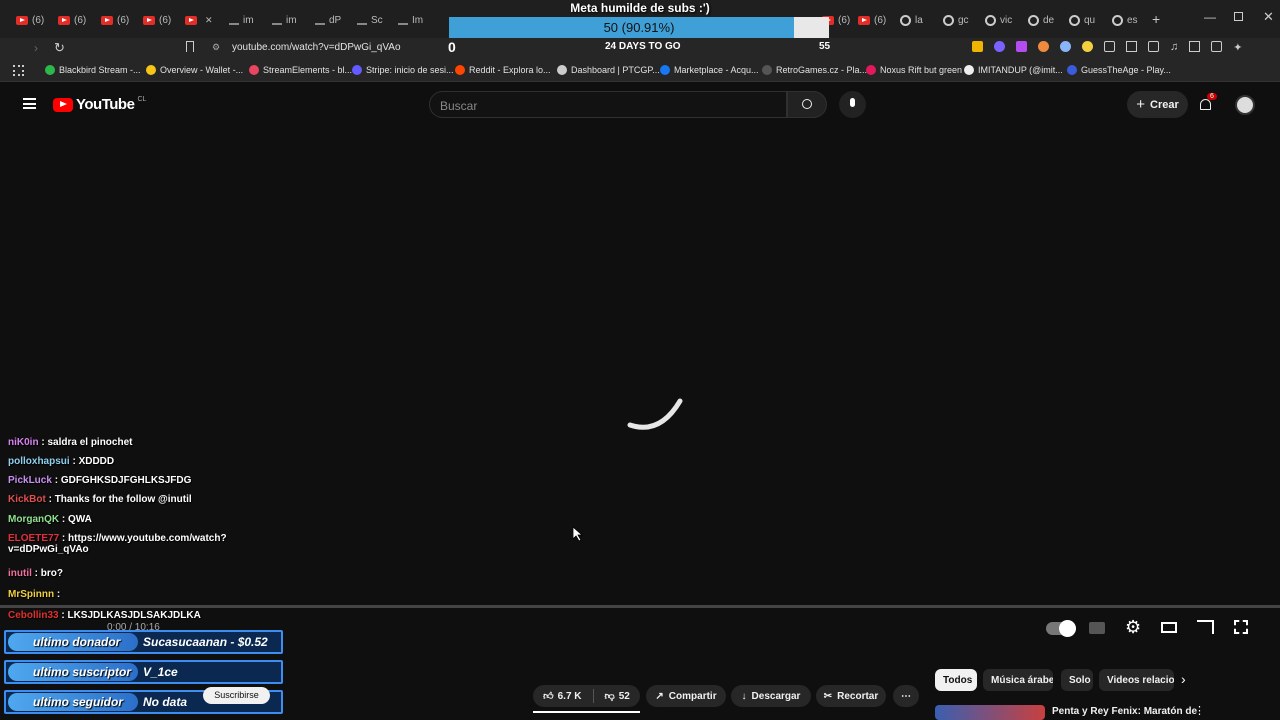  I want to click on browser-tab: gc, so click(956, 20).